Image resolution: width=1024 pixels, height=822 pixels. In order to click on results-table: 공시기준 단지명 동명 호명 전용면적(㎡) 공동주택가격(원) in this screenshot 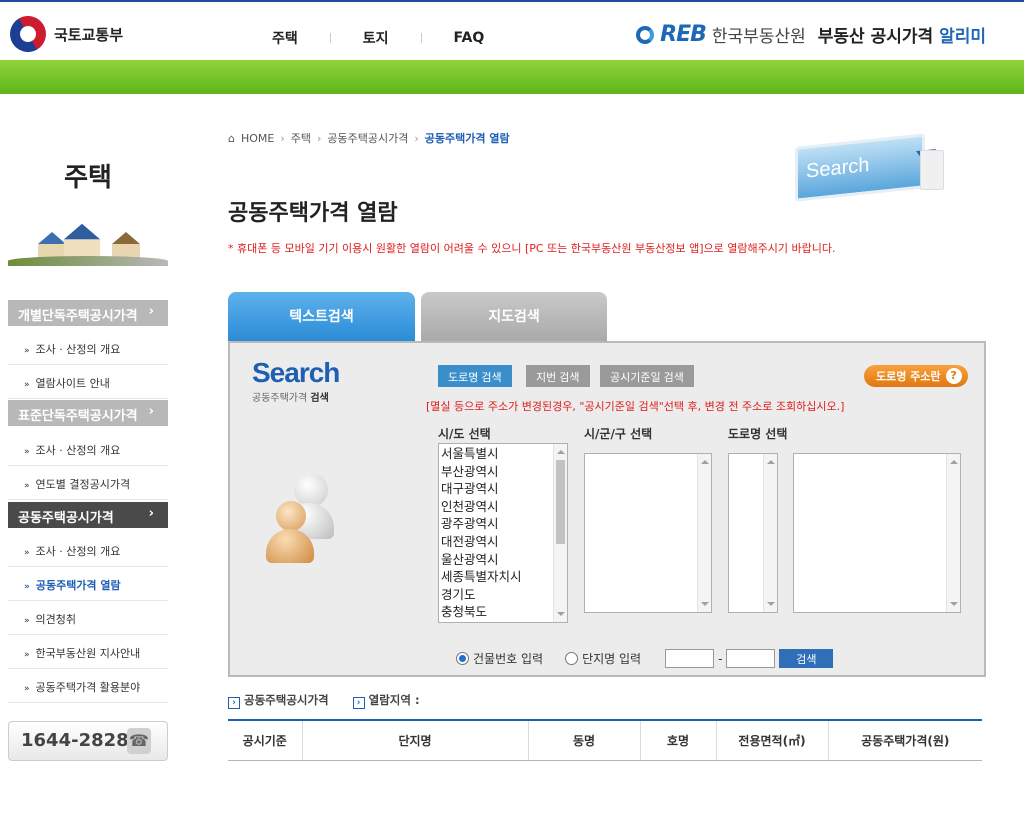, I will do `click(605, 740)`.